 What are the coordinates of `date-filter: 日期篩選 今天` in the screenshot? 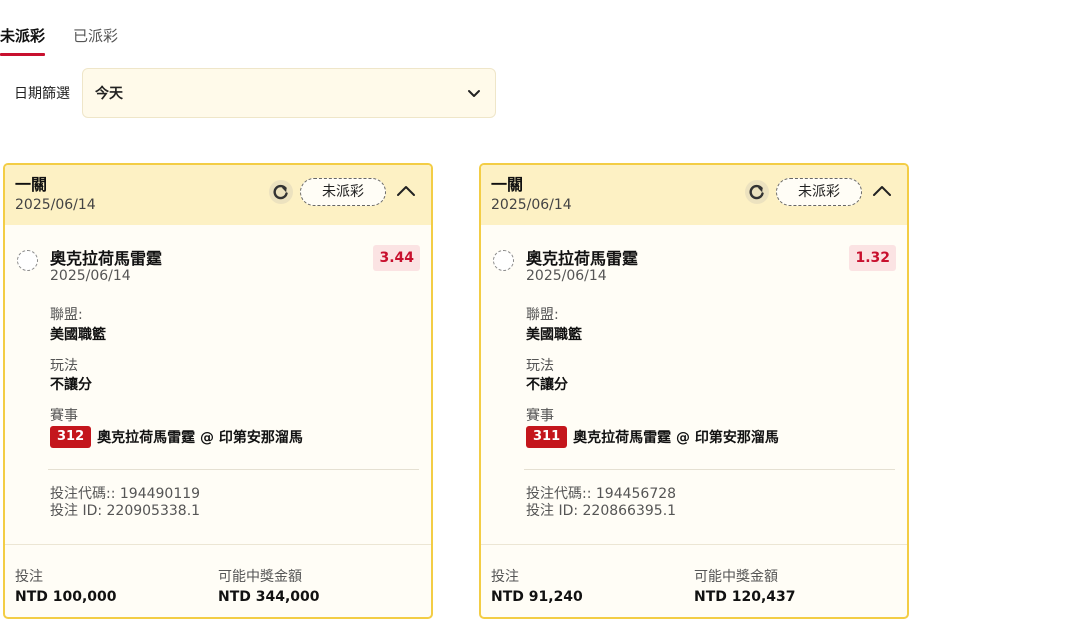 It's located at (255, 93).